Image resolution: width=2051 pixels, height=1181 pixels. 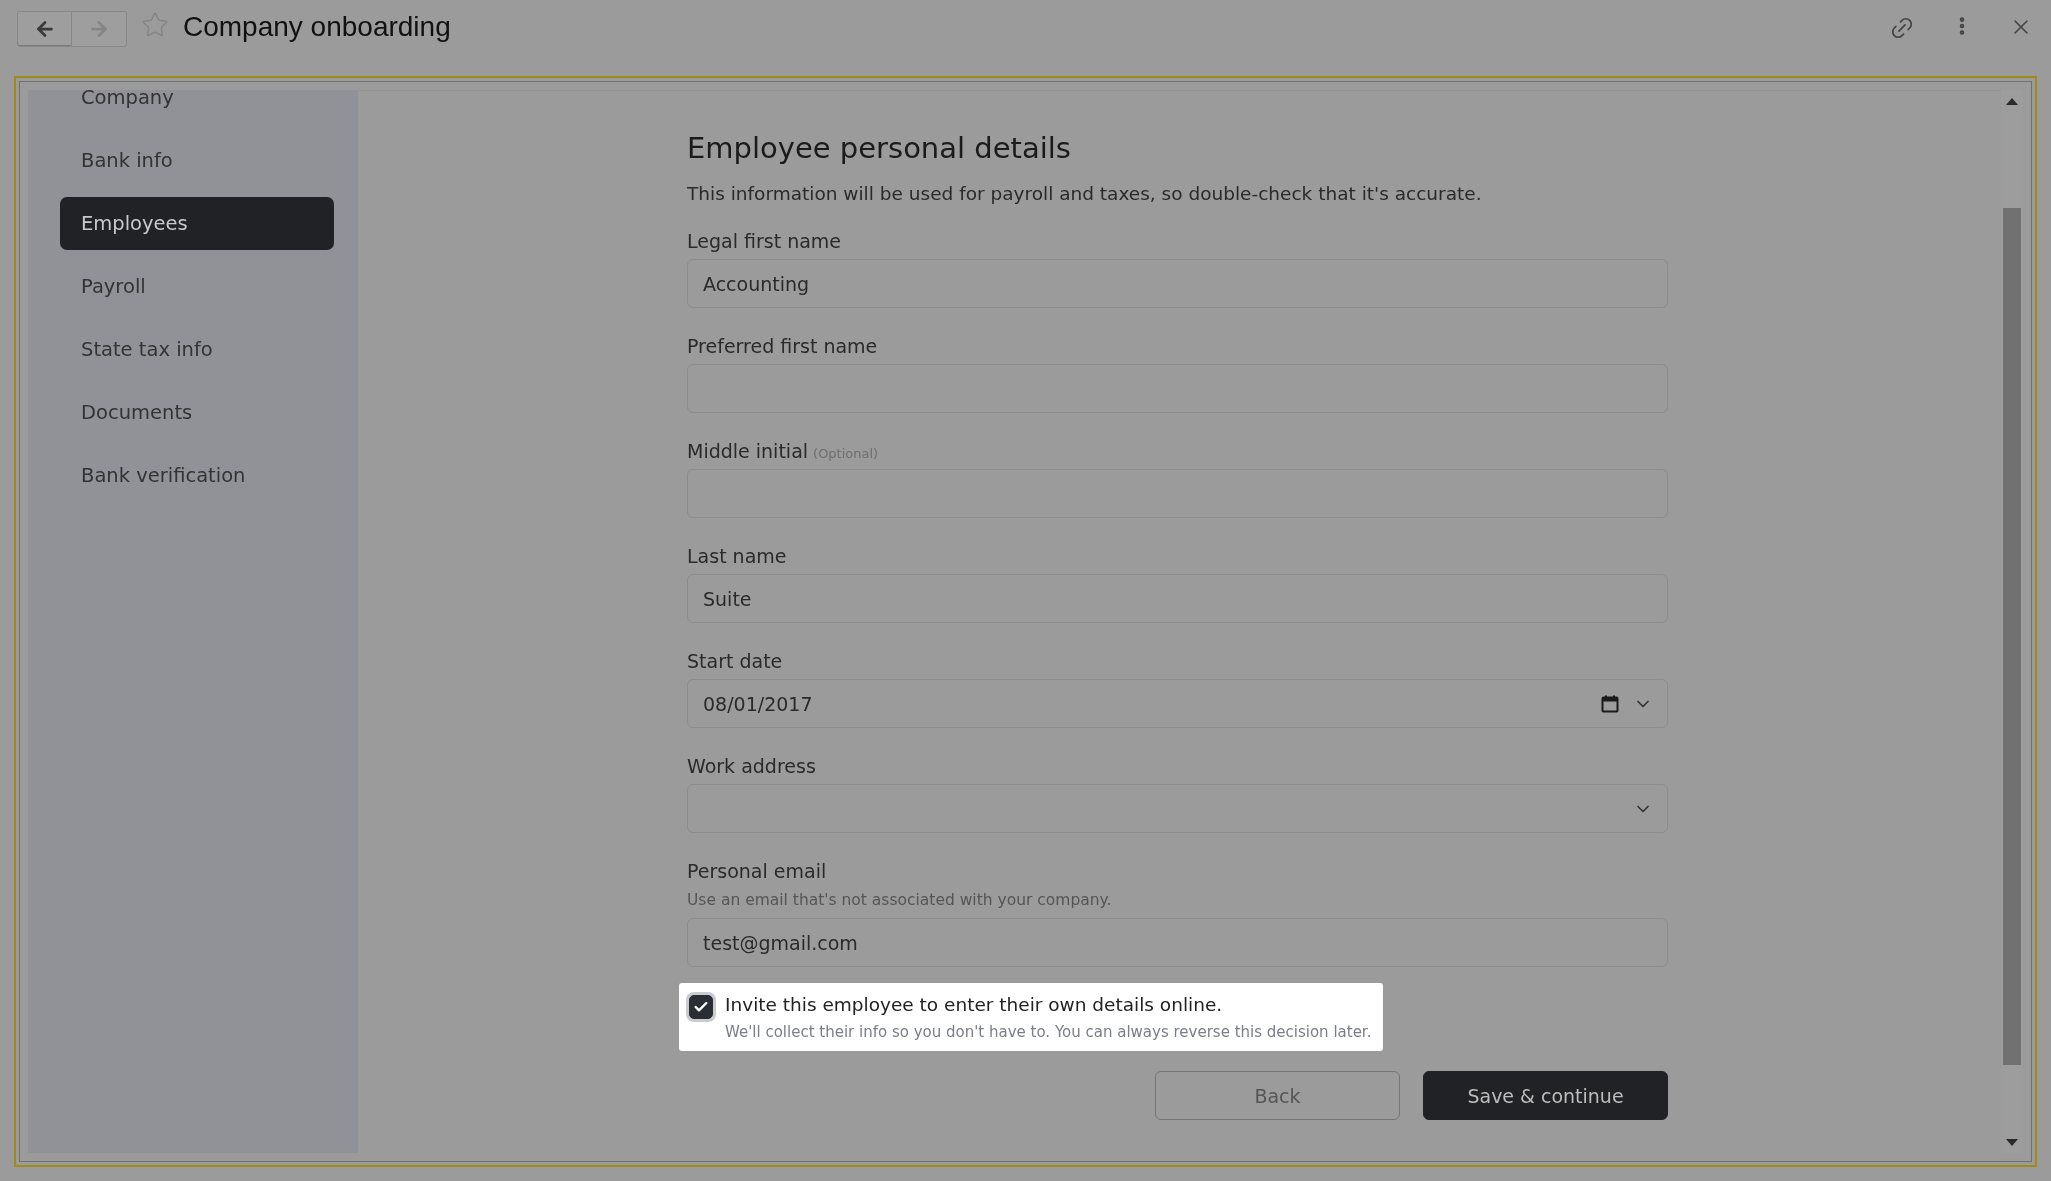 What do you see at coordinates (1177, 808) in the screenshot?
I see `select-field` at bounding box center [1177, 808].